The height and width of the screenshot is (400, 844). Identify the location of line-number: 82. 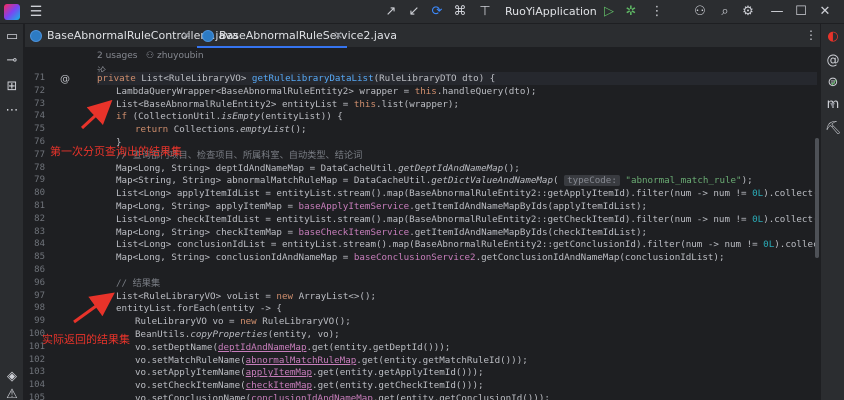
(39, 218).